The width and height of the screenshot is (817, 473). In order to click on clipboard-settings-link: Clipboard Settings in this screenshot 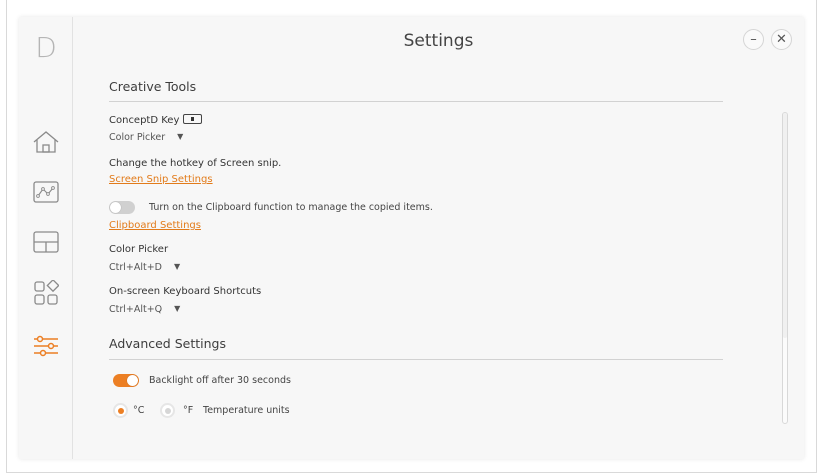, I will do `click(155, 225)`.